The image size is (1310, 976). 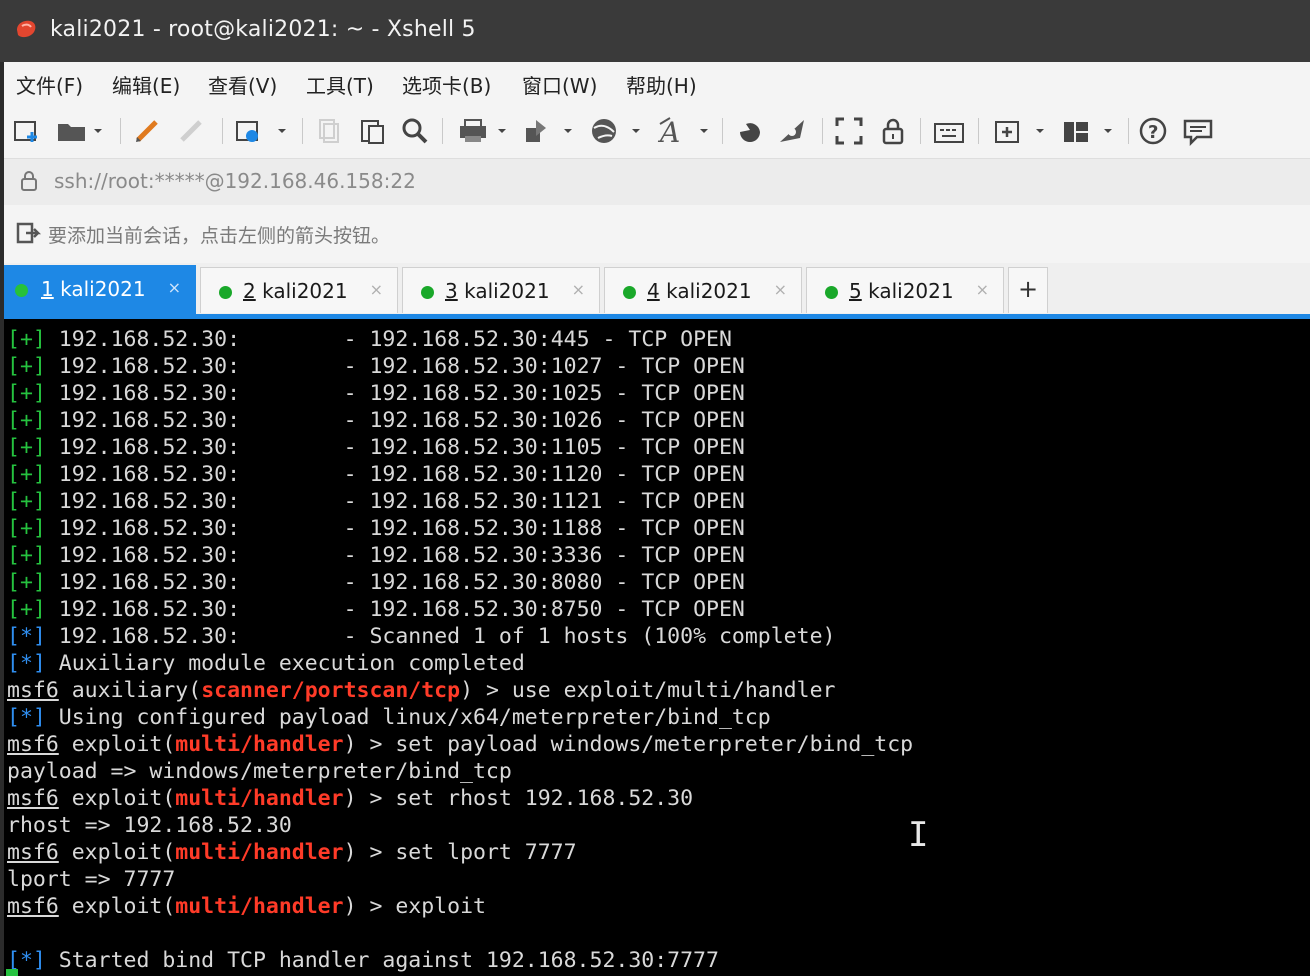 I want to click on chat-icon, so click(x=1198, y=131).